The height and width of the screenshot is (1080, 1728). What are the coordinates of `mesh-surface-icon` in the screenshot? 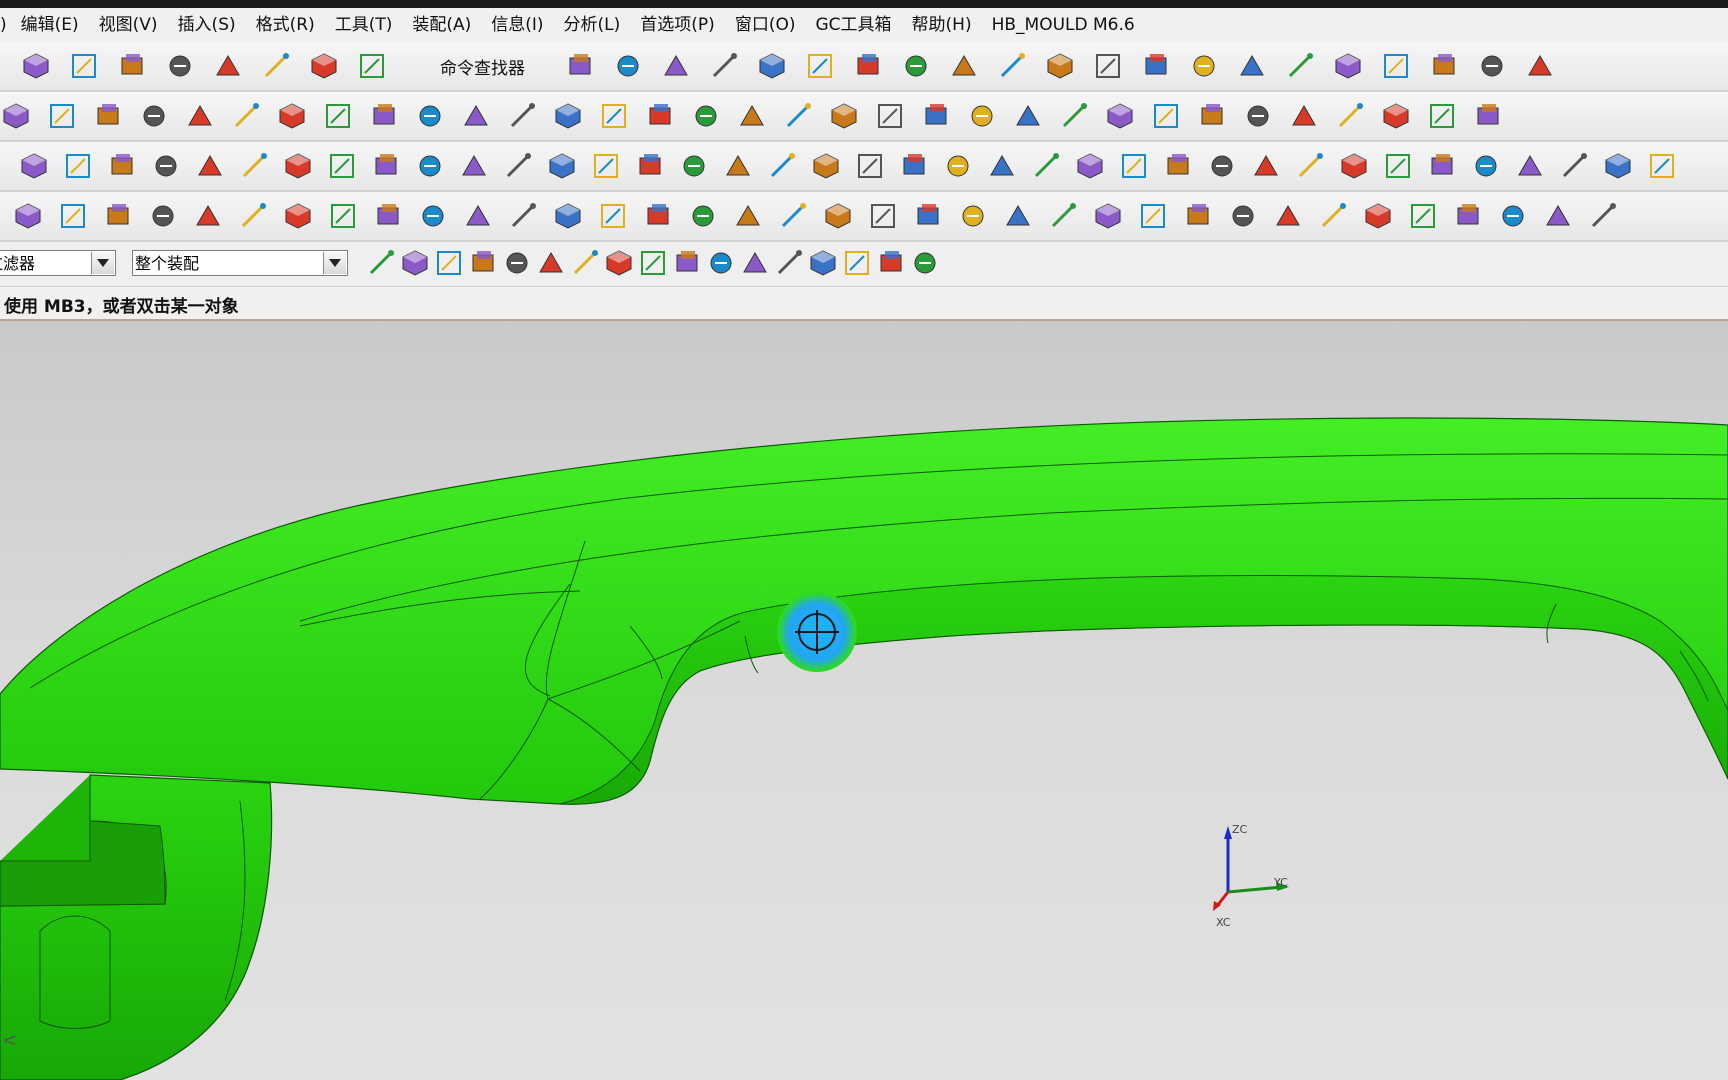 It's located at (1074, 116).